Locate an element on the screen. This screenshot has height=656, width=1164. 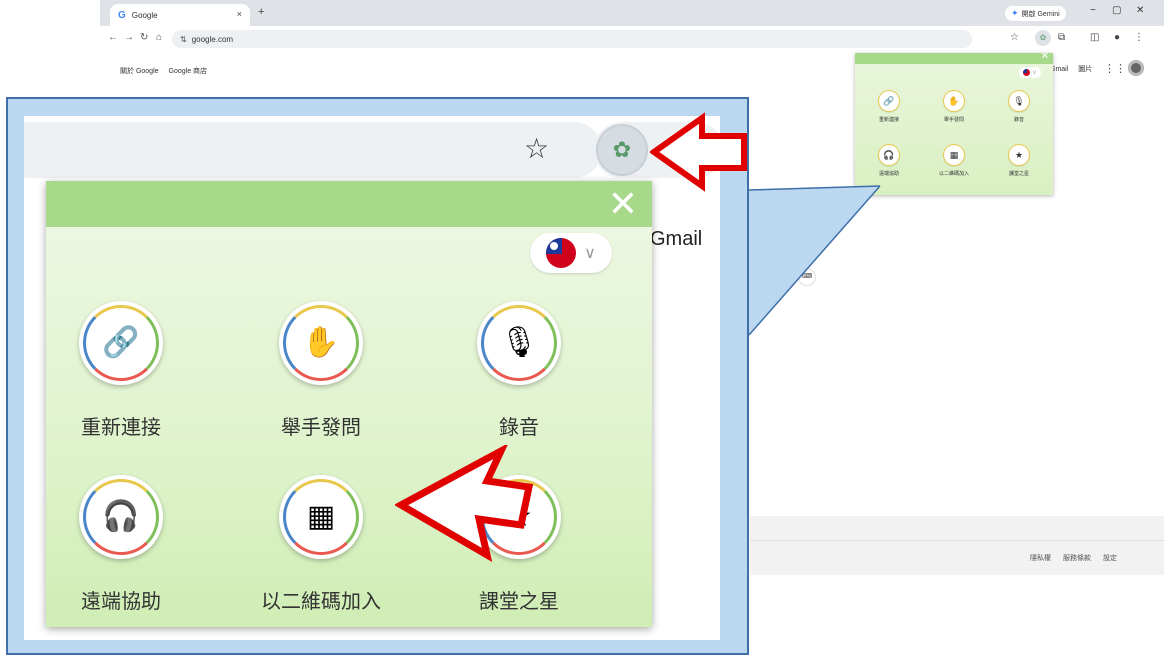
bookmark-star-icon: ☆ is located at coordinates (1014, 37).